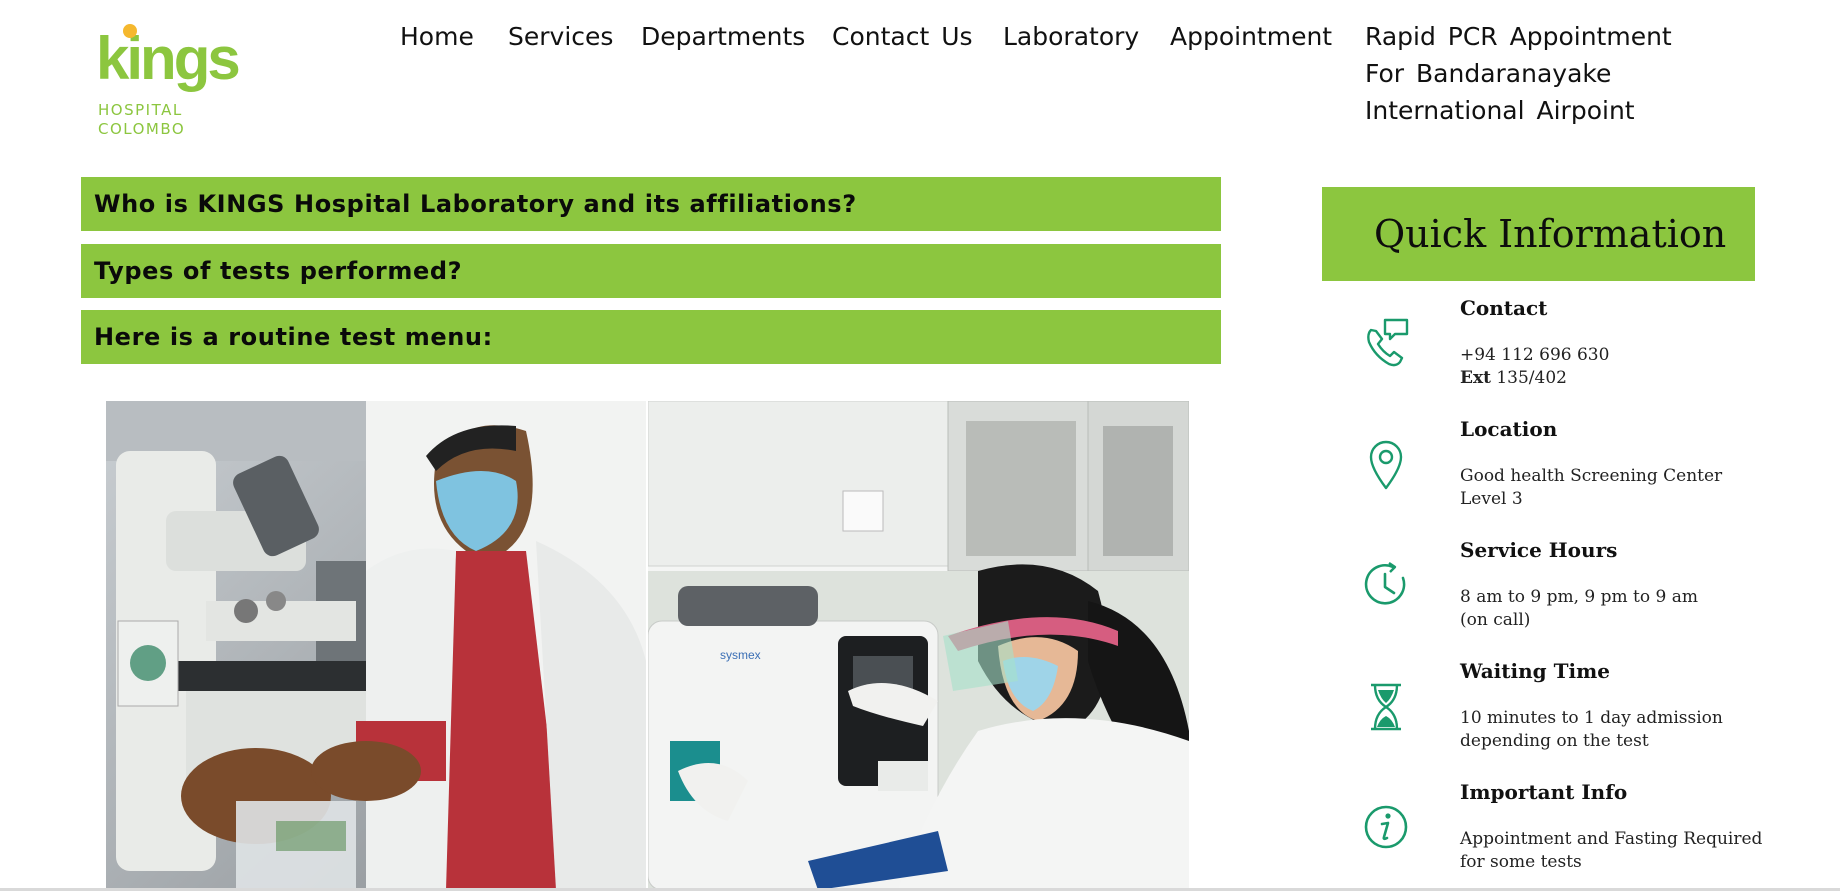 The height and width of the screenshot is (891, 1840). What do you see at coordinates (1386, 707) in the screenshot?
I see `hourglass-icon` at bounding box center [1386, 707].